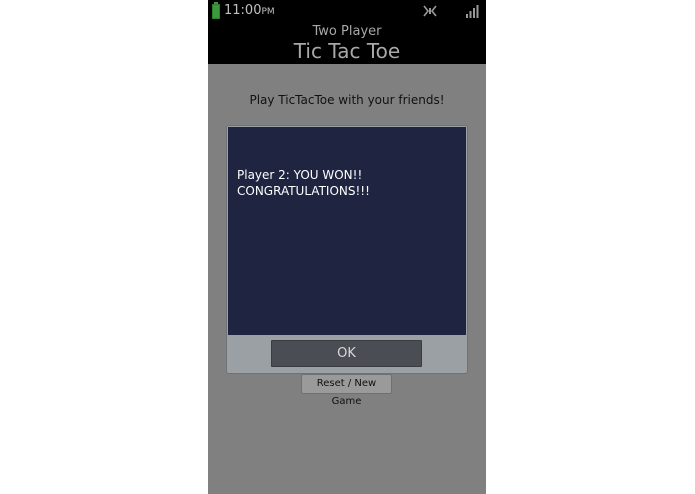  What do you see at coordinates (268, 12) in the screenshot?
I see `clock-ampm: PM` at bounding box center [268, 12].